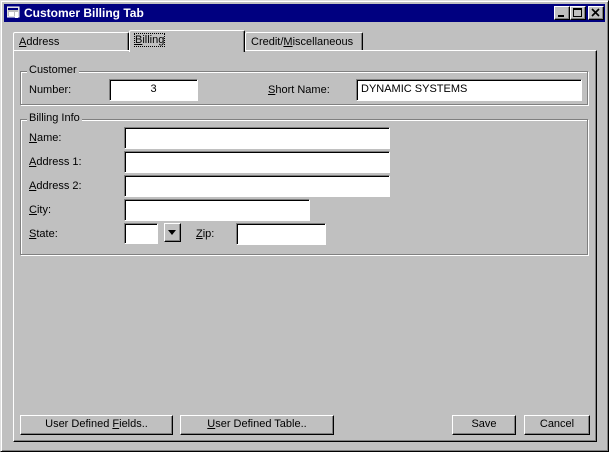 The width and height of the screenshot is (609, 452). I want to click on cancel-button: Cancel, so click(557, 425).